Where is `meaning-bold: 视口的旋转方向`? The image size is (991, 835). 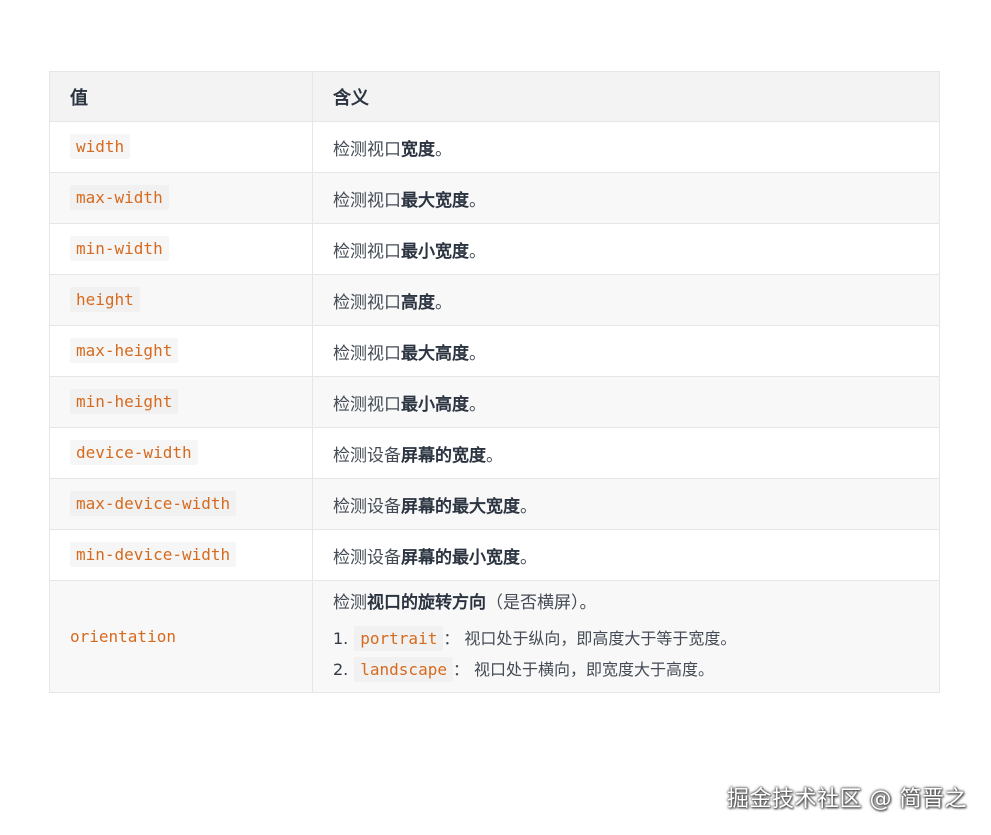
meaning-bold: 视口的旋转方向 is located at coordinates (426, 603).